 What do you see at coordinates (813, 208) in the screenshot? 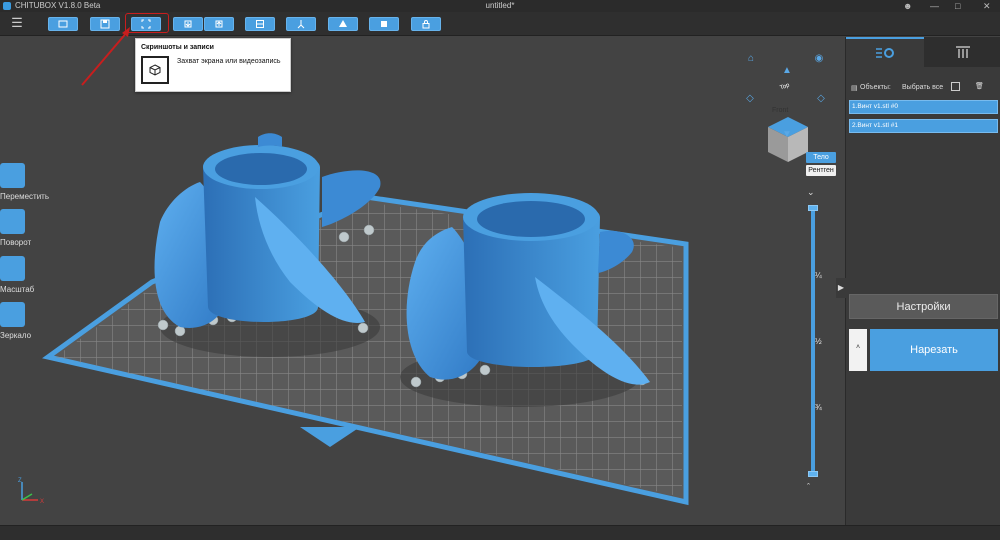
I see `slider-top-handle` at bounding box center [813, 208].